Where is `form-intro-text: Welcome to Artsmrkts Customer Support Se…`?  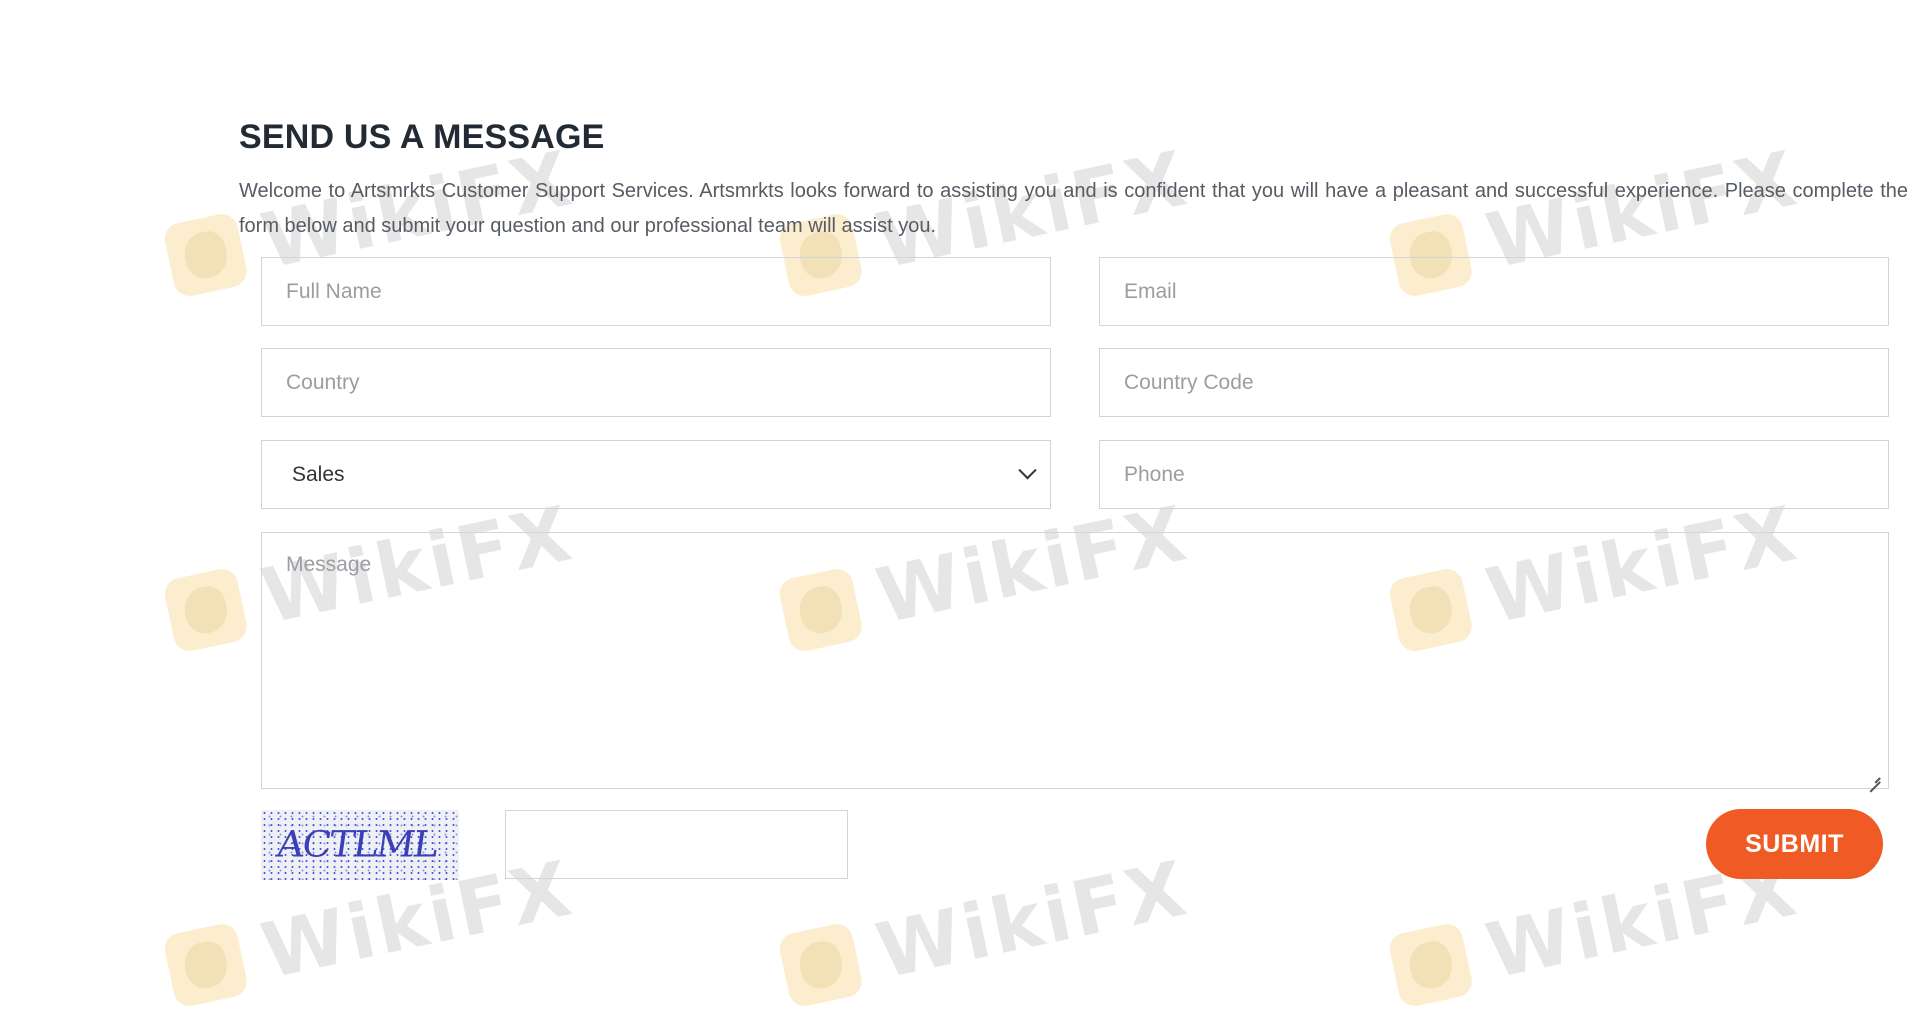
form-intro-text: Welcome to Artsmrkts Customer Support Se… is located at coordinates (1073, 208).